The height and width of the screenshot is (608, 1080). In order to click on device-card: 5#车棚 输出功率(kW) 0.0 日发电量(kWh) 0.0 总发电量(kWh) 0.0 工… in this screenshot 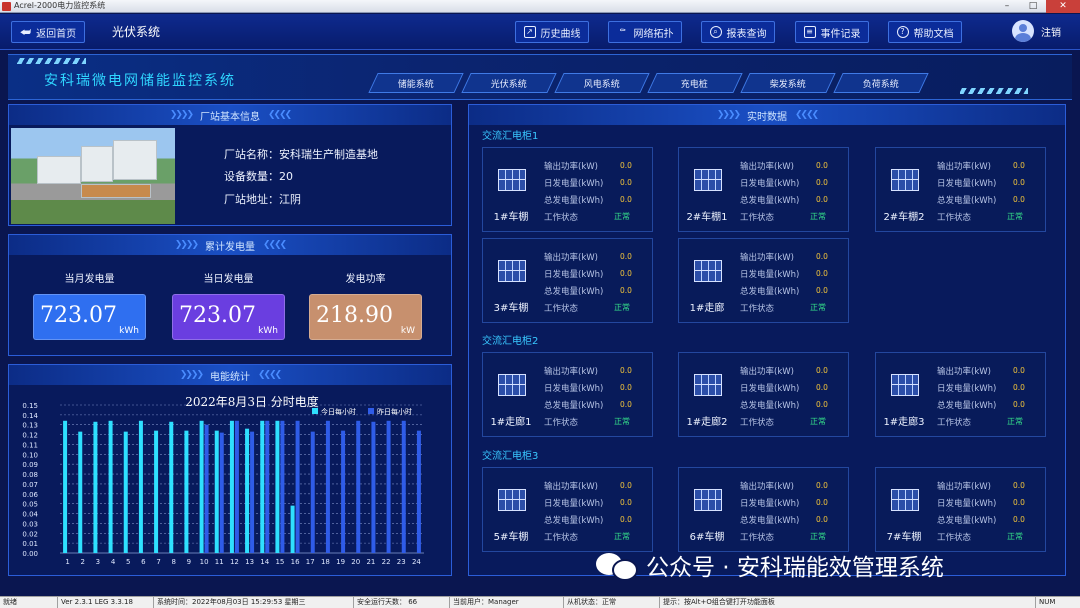, I will do `click(567, 509)`.